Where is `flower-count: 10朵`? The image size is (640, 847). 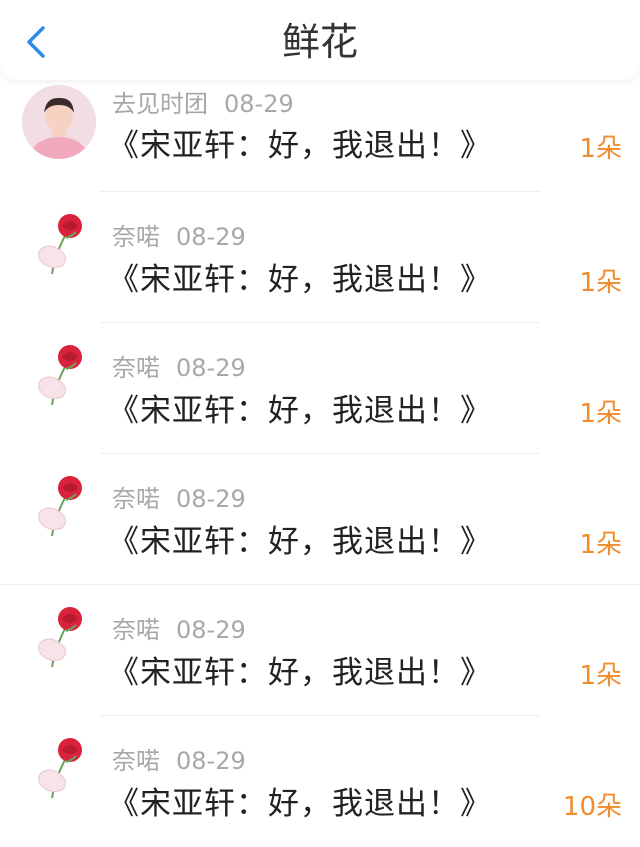 flower-count: 10朵 is located at coordinates (592, 807).